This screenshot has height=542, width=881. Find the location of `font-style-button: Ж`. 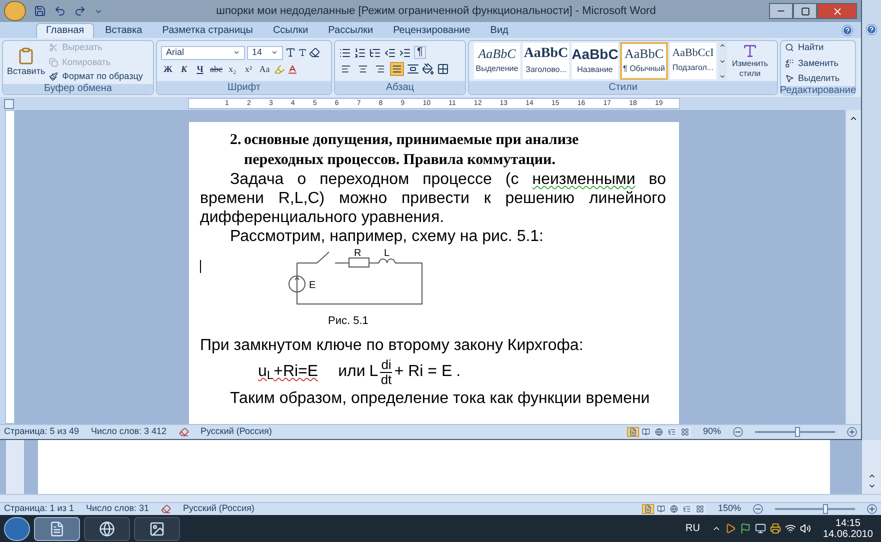

font-style-button: Ж is located at coordinates (168, 69).